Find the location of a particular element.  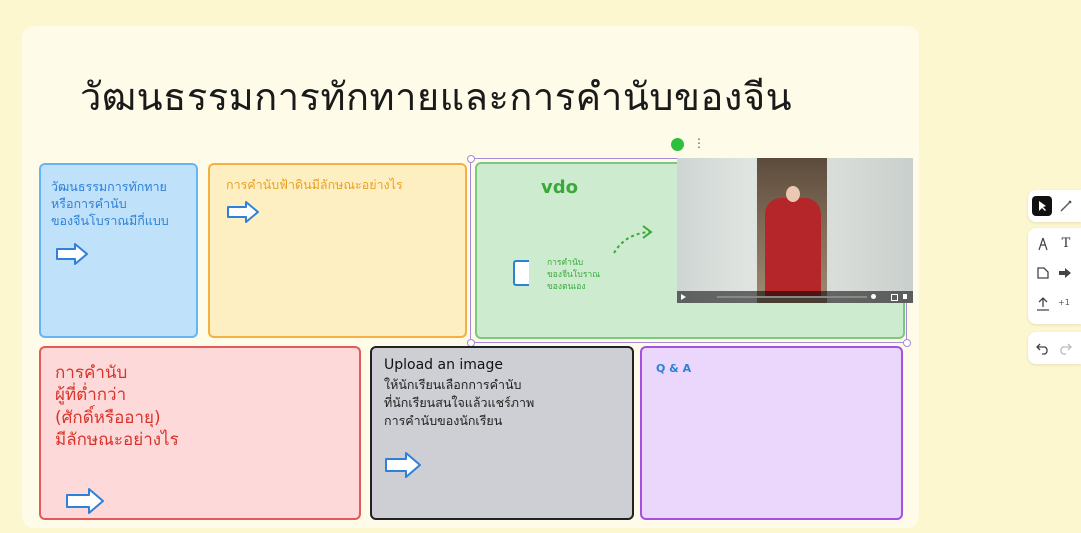

volume-icon is located at coordinates (905, 296).